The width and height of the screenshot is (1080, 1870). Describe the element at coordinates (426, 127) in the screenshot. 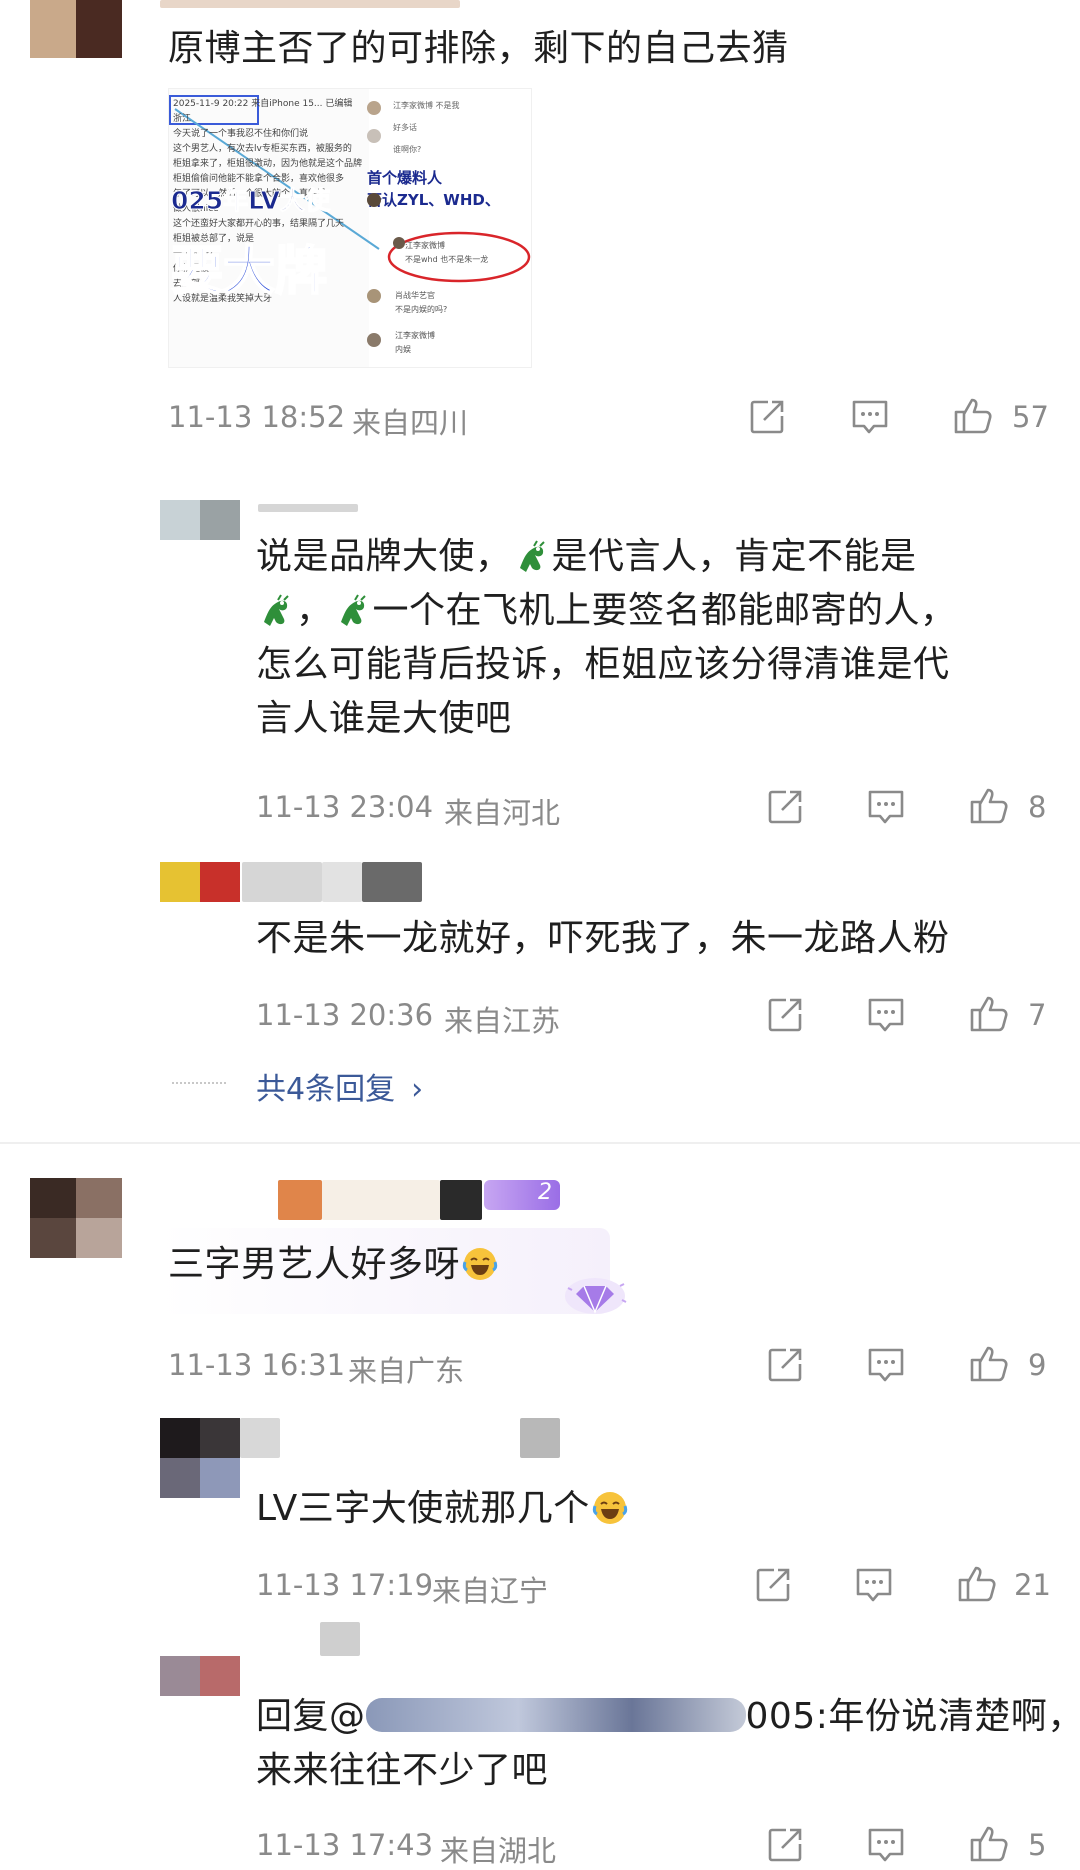

I see `image-right-text: 江李家微博 不是我 好多话 谁啊你?` at that location.